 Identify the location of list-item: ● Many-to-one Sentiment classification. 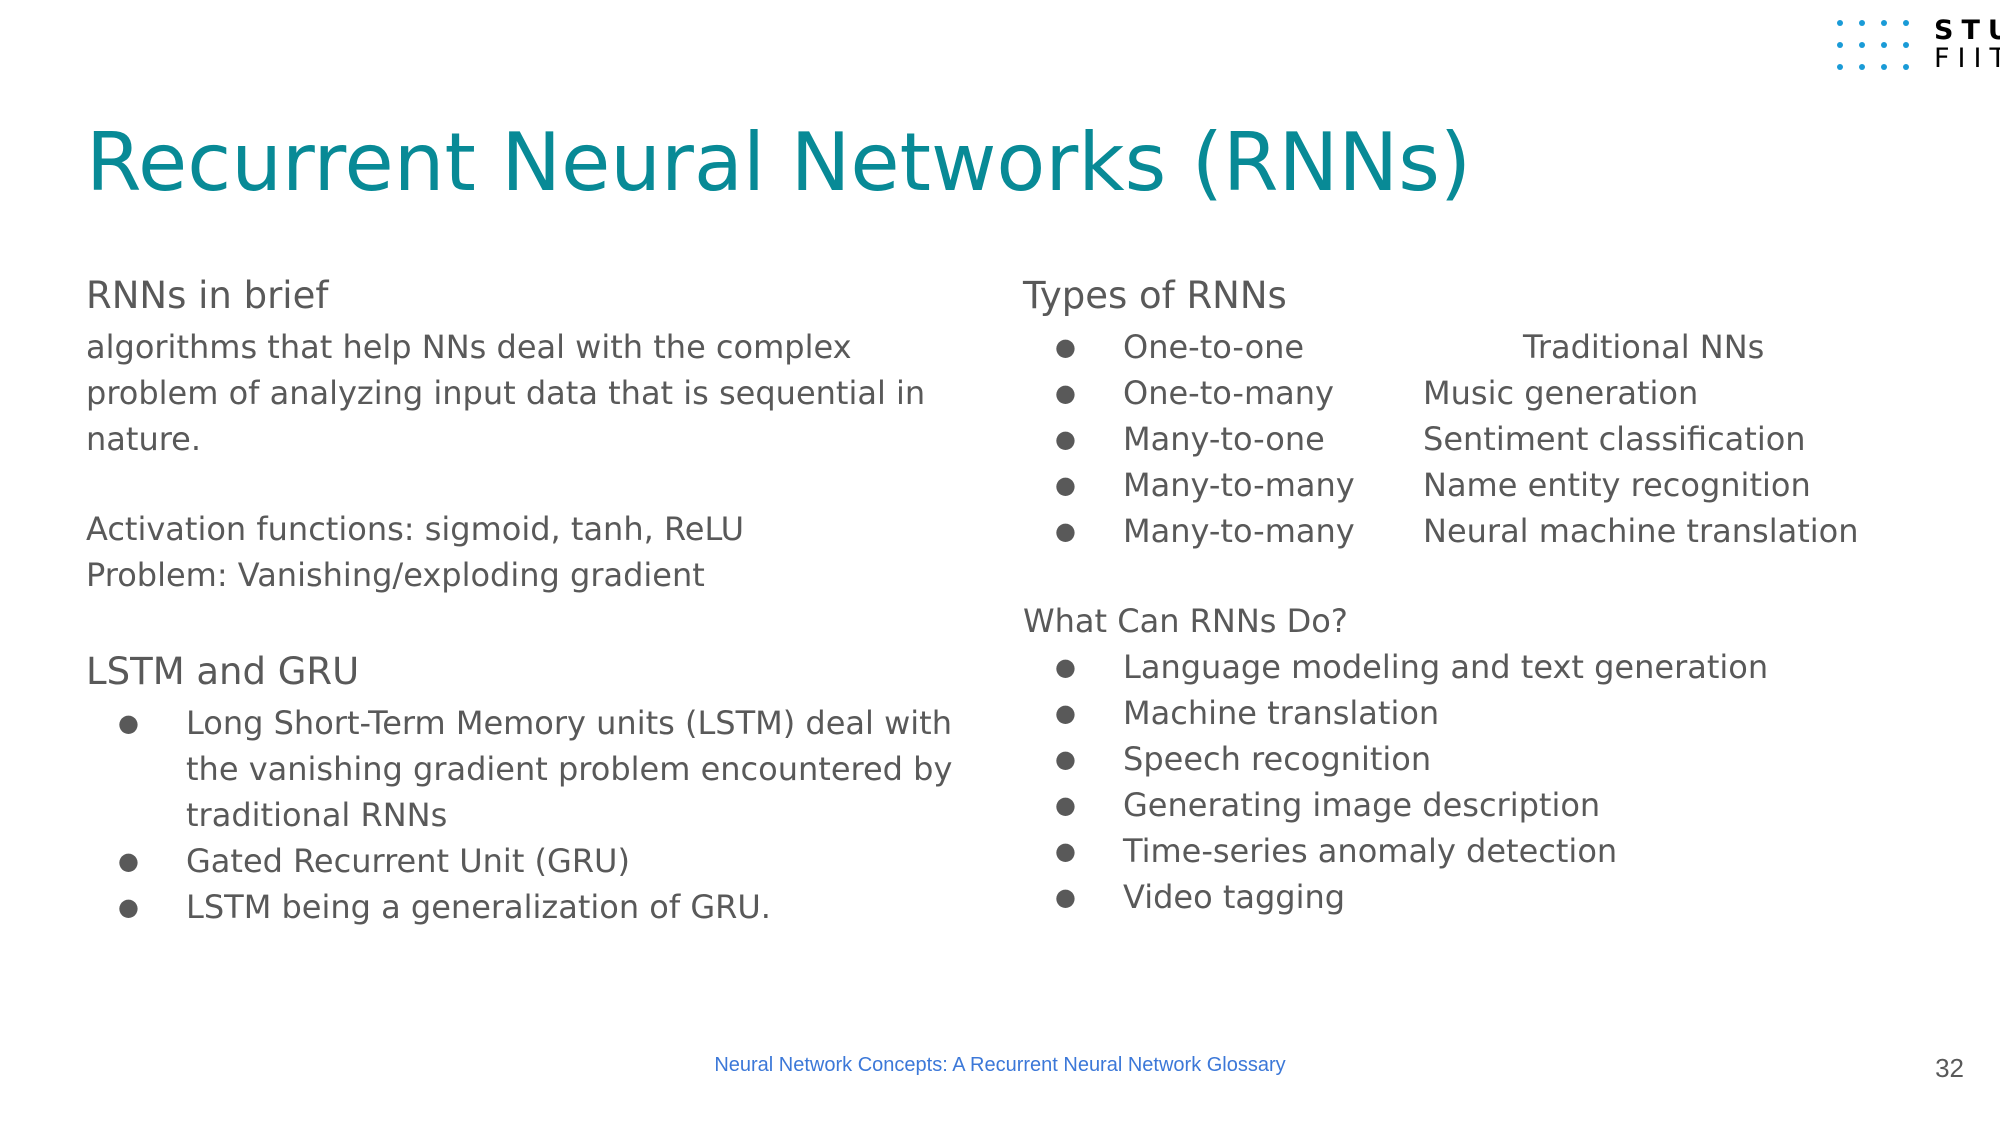
(1493, 439).